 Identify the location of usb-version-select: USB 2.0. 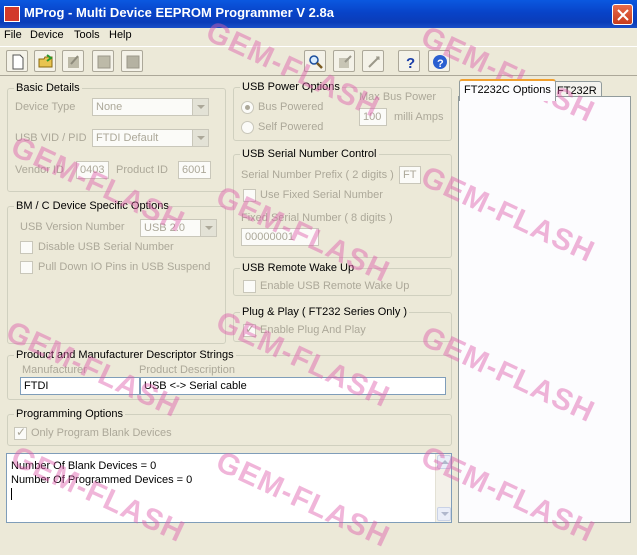
(178, 228).